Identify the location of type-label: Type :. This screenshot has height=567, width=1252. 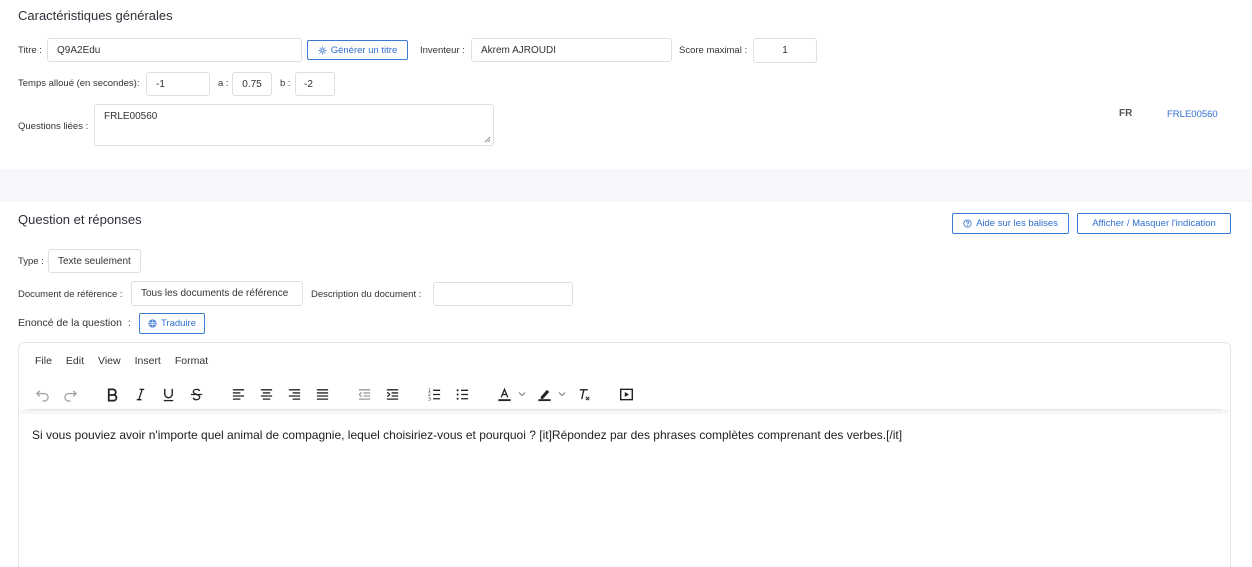
(31, 261).